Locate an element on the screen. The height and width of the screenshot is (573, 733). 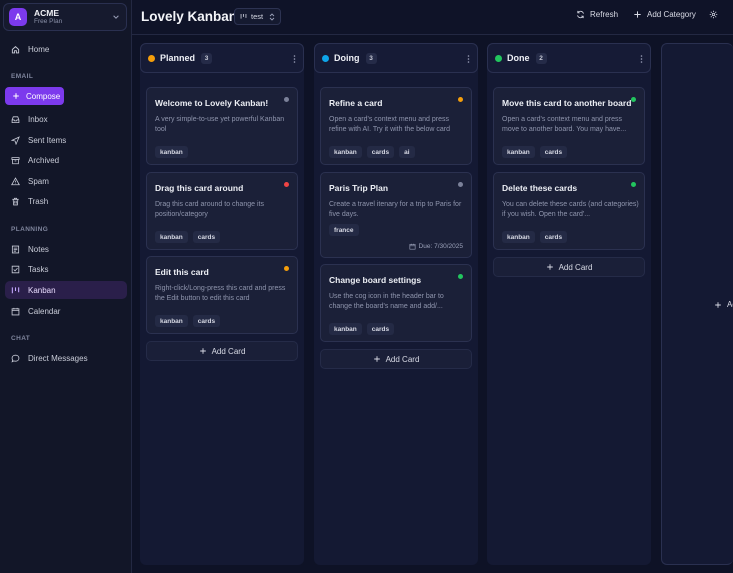
sidebar-item-direct-messages: Direct Messages is located at coordinates (66, 358).